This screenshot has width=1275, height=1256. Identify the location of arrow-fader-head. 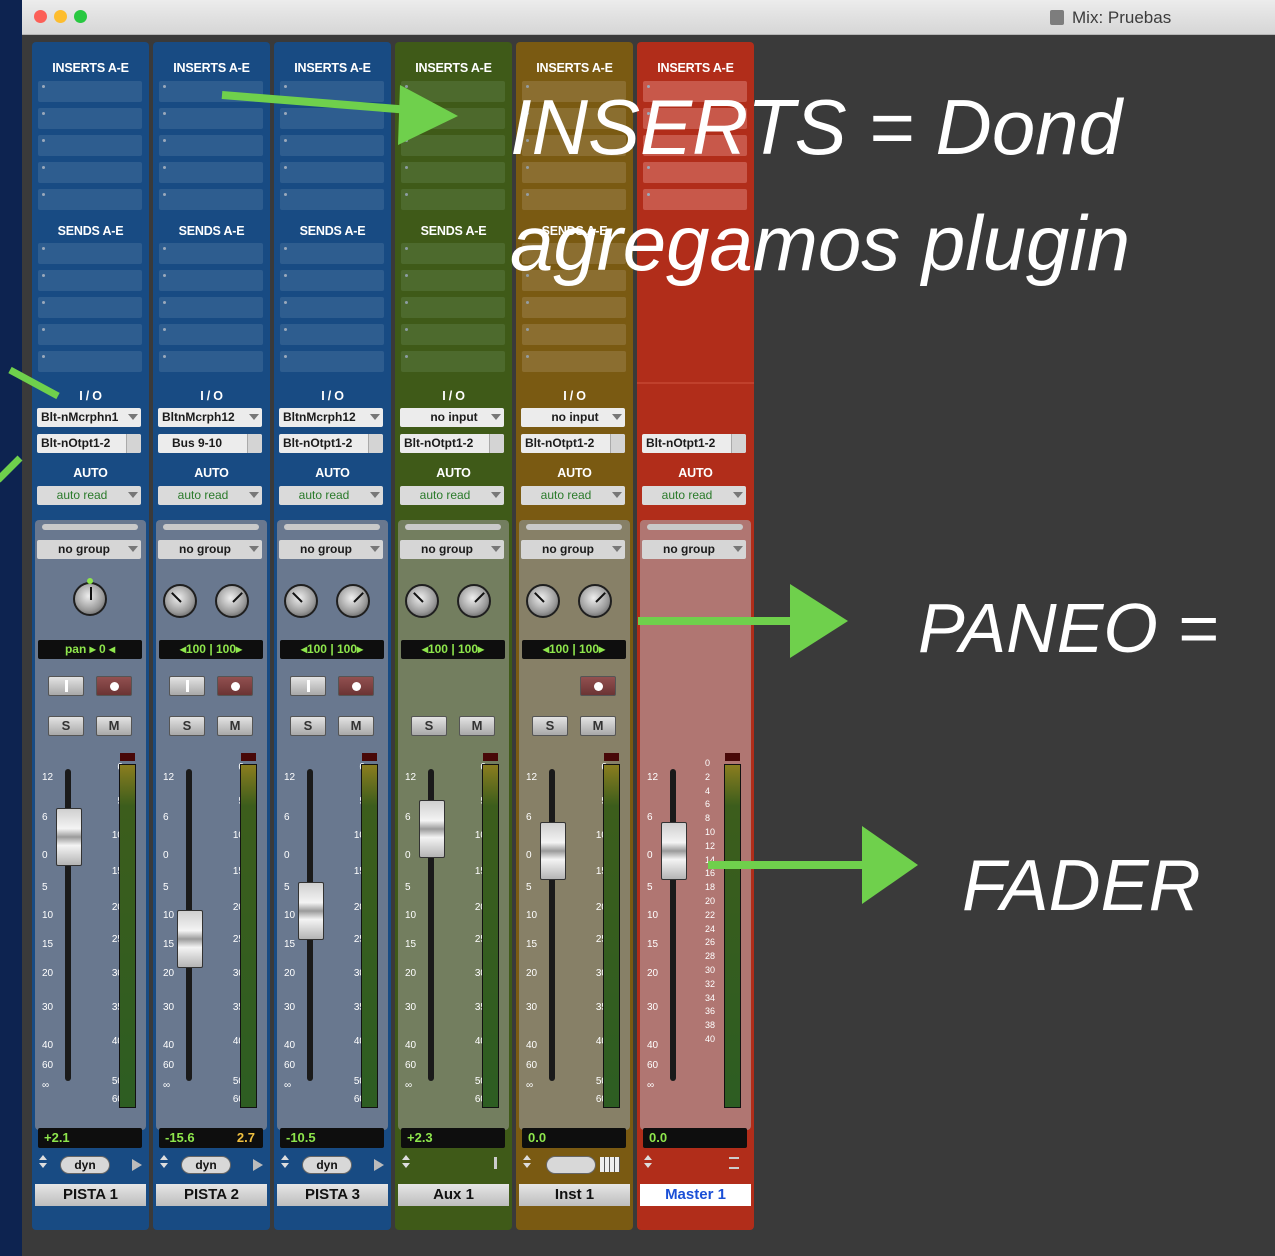
(890, 865).